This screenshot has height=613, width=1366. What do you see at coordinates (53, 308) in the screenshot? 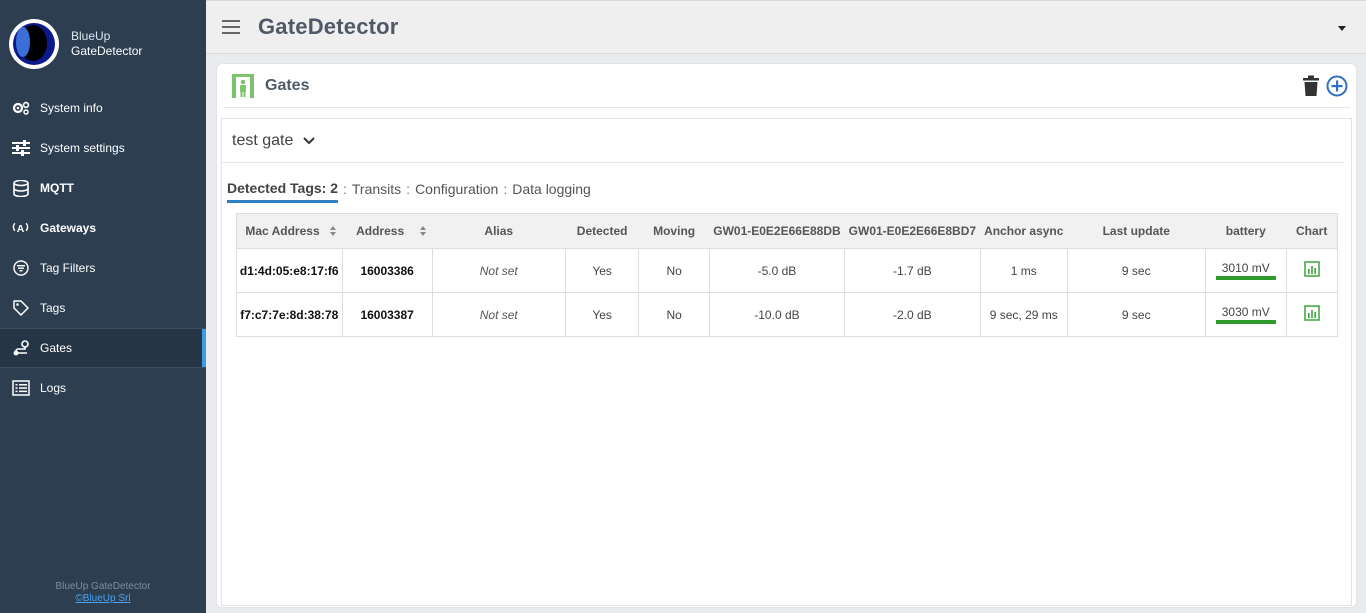
I see `sidebar-item-label: Tags` at bounding box center [53, 308].